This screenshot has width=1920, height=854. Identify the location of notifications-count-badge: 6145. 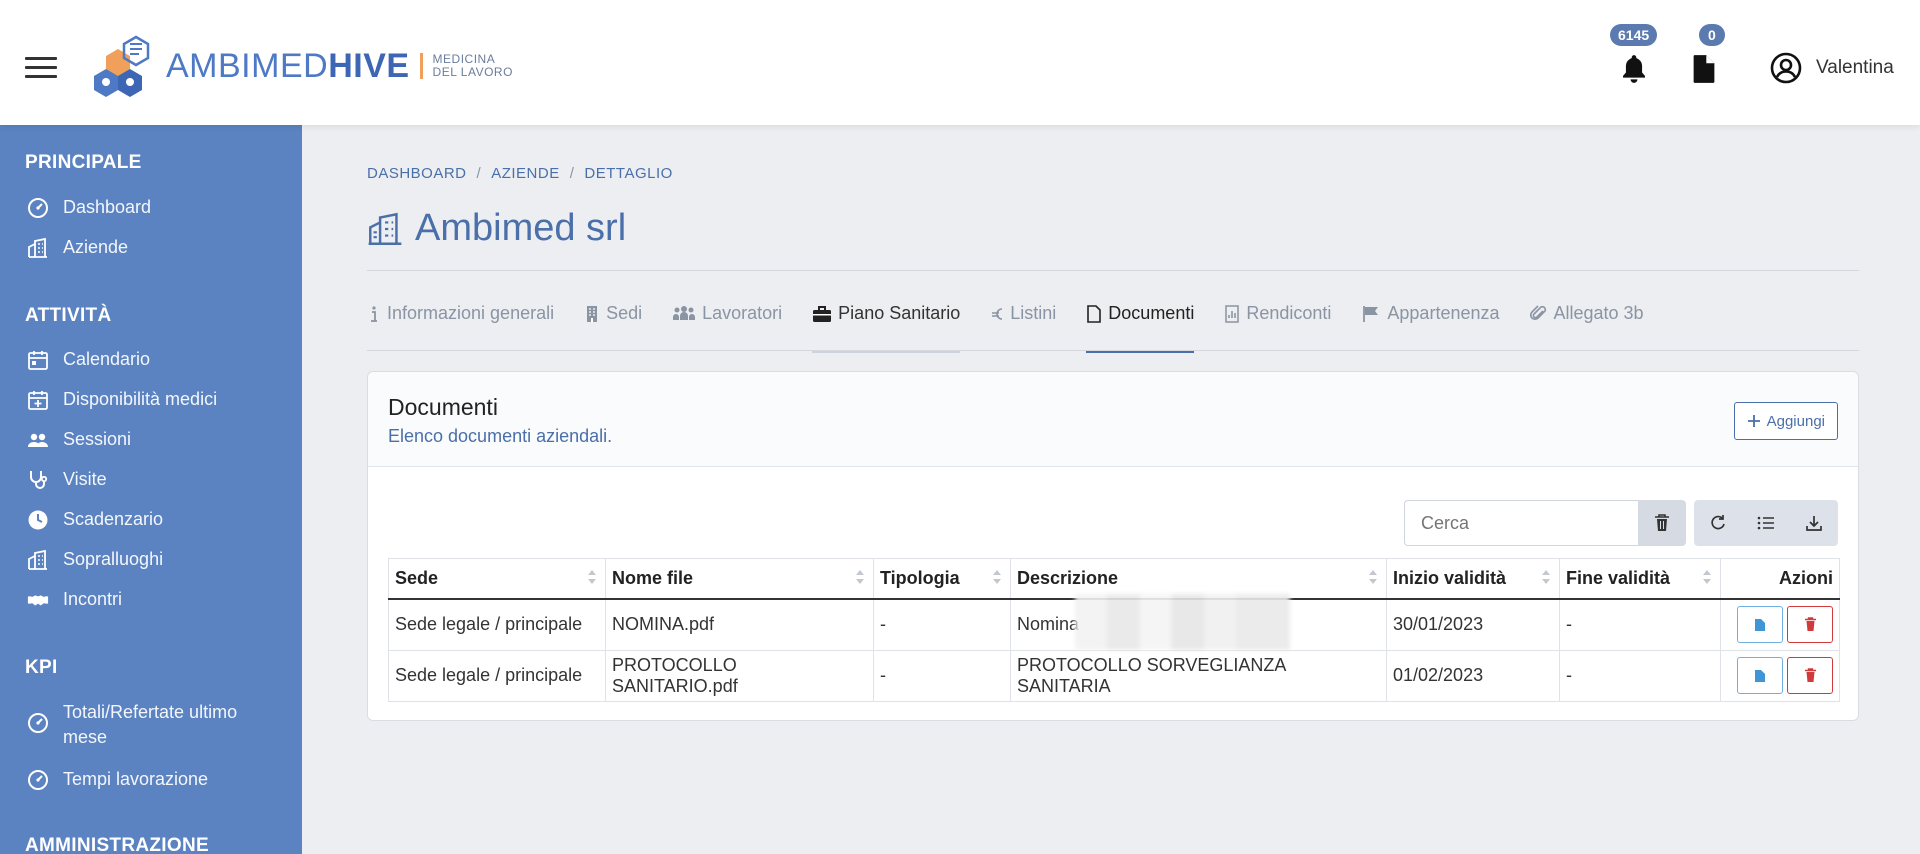
(1634, 35).